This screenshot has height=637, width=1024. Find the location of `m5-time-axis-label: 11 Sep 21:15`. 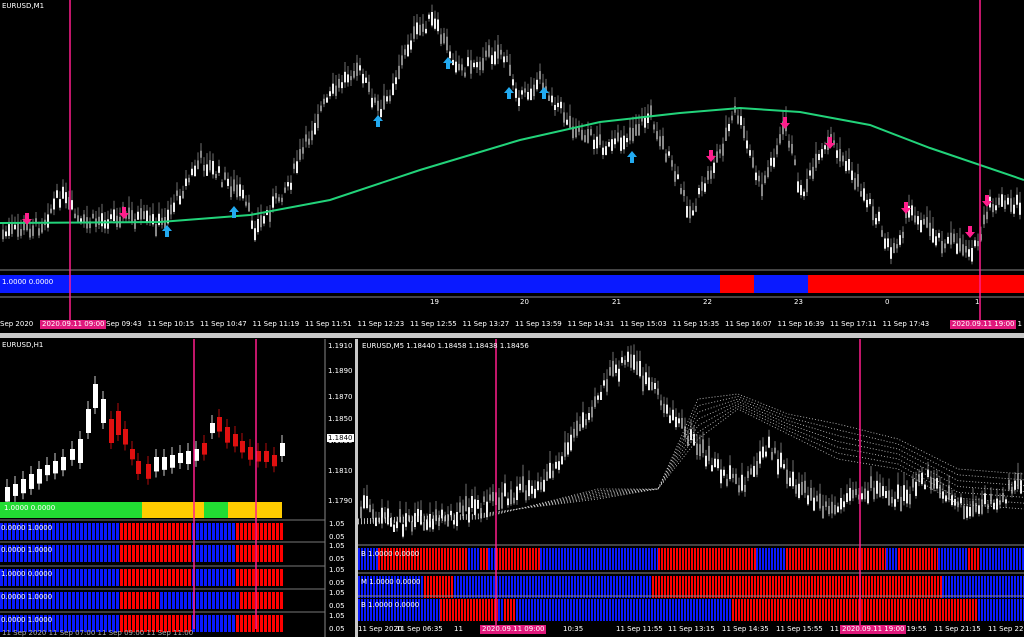

m5-time-axis-label: 11 Sep 21:15 is located at coordinates (957, 629).